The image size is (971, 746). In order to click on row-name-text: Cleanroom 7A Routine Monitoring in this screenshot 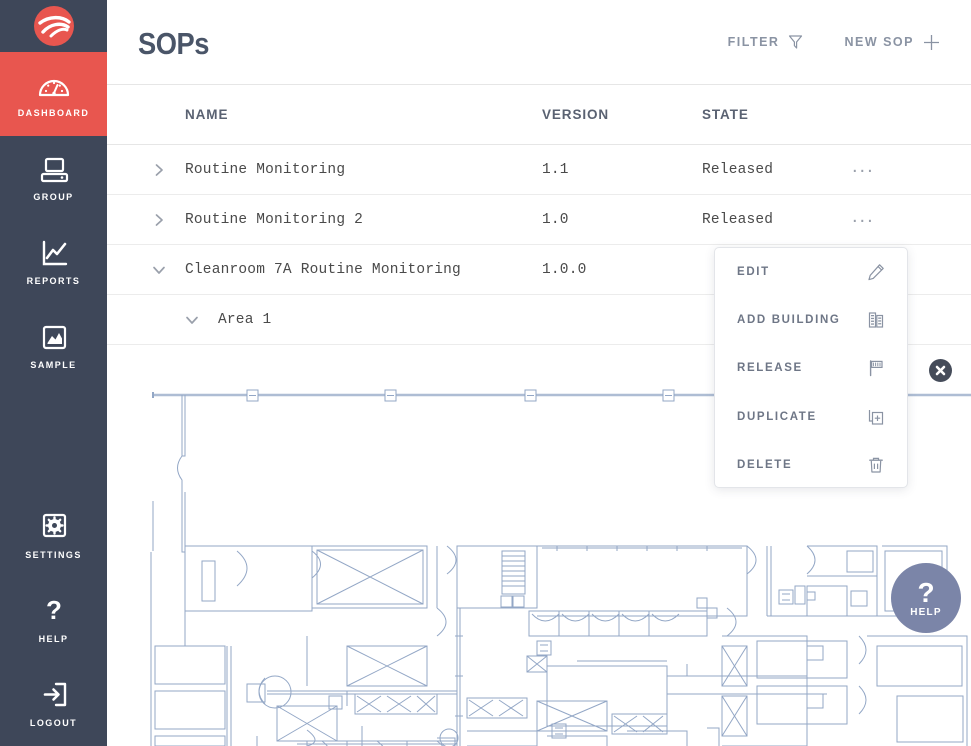, I will do `click(323, 269)`.